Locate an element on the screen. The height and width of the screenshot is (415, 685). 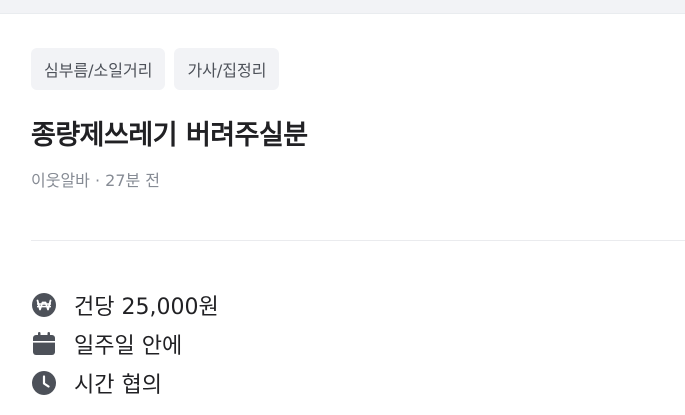
section-divider is located at coordinates (358, 240).